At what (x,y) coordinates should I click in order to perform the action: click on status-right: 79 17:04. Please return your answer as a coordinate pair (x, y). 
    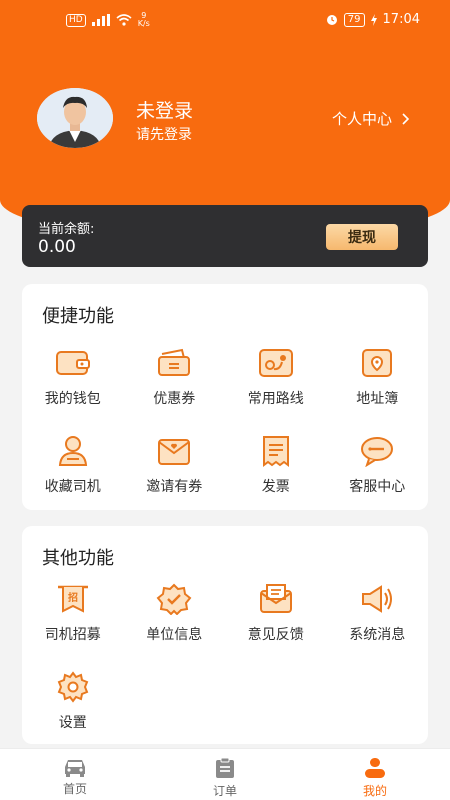
    Looking at the image, I should click on (373, 19).